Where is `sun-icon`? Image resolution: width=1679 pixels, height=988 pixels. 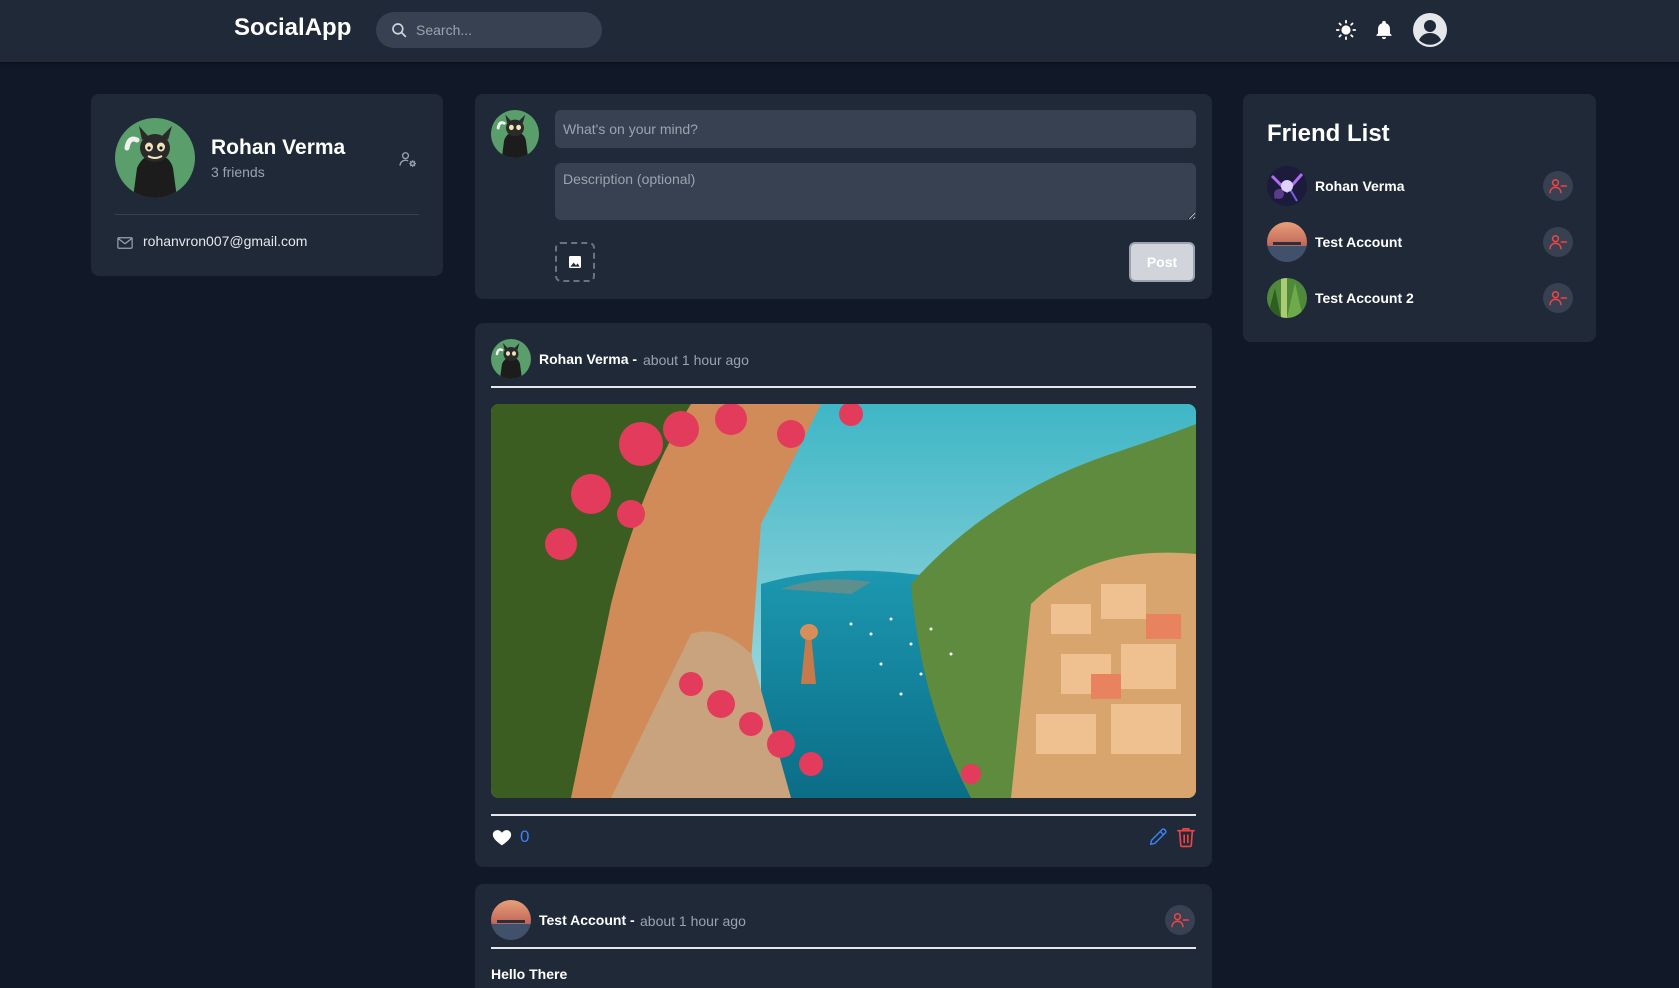 sun-icon is located at coordinates (1346, 30).